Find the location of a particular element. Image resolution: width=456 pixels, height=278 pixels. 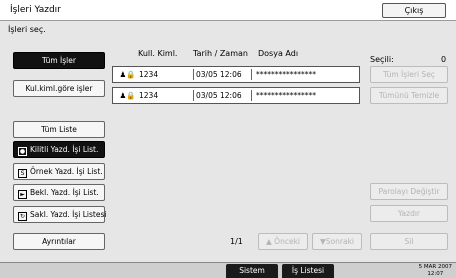

locked-print-list-button: ● Kilitli Yazd. İşi List. is located at coordinates (59, 149).